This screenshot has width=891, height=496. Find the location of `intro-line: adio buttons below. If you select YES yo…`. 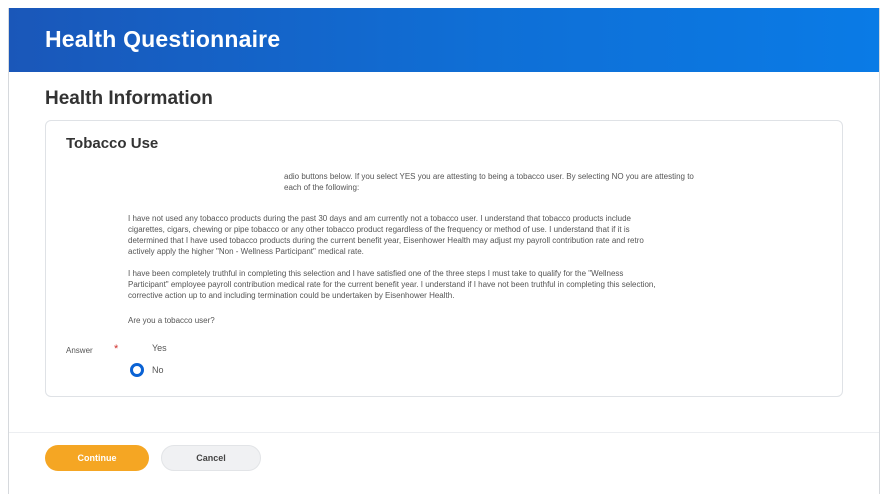

intro-line: adio buttons below. If you select YES yo… is located at coordinates (489, 176).